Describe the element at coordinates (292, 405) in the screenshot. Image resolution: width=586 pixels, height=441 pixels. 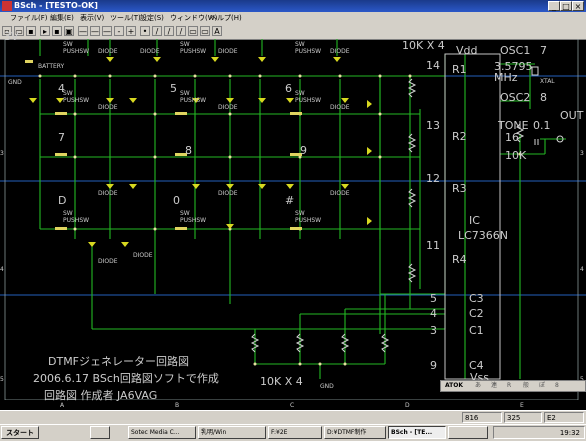
I see `ruler-bottom-c: C` at that location.